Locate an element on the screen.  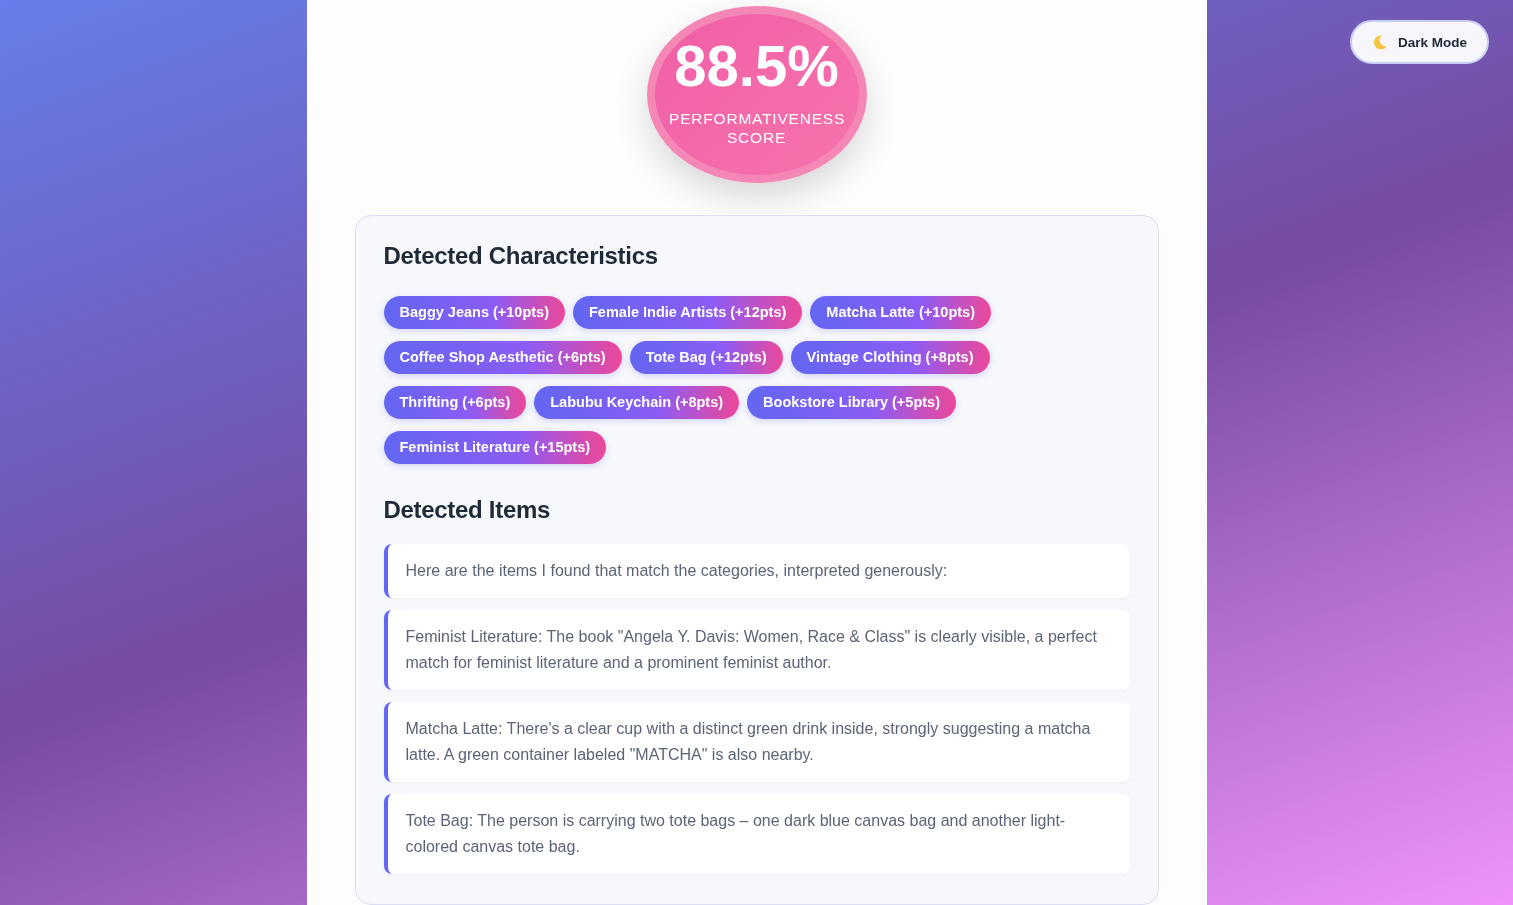
item-description: Feminist Literature: The book "Angela Y. Davis: Women, Race & Class" is clearly visible, a perfect match for feminist literature and a prominent feminist author. is located at coordinates (756, 650).